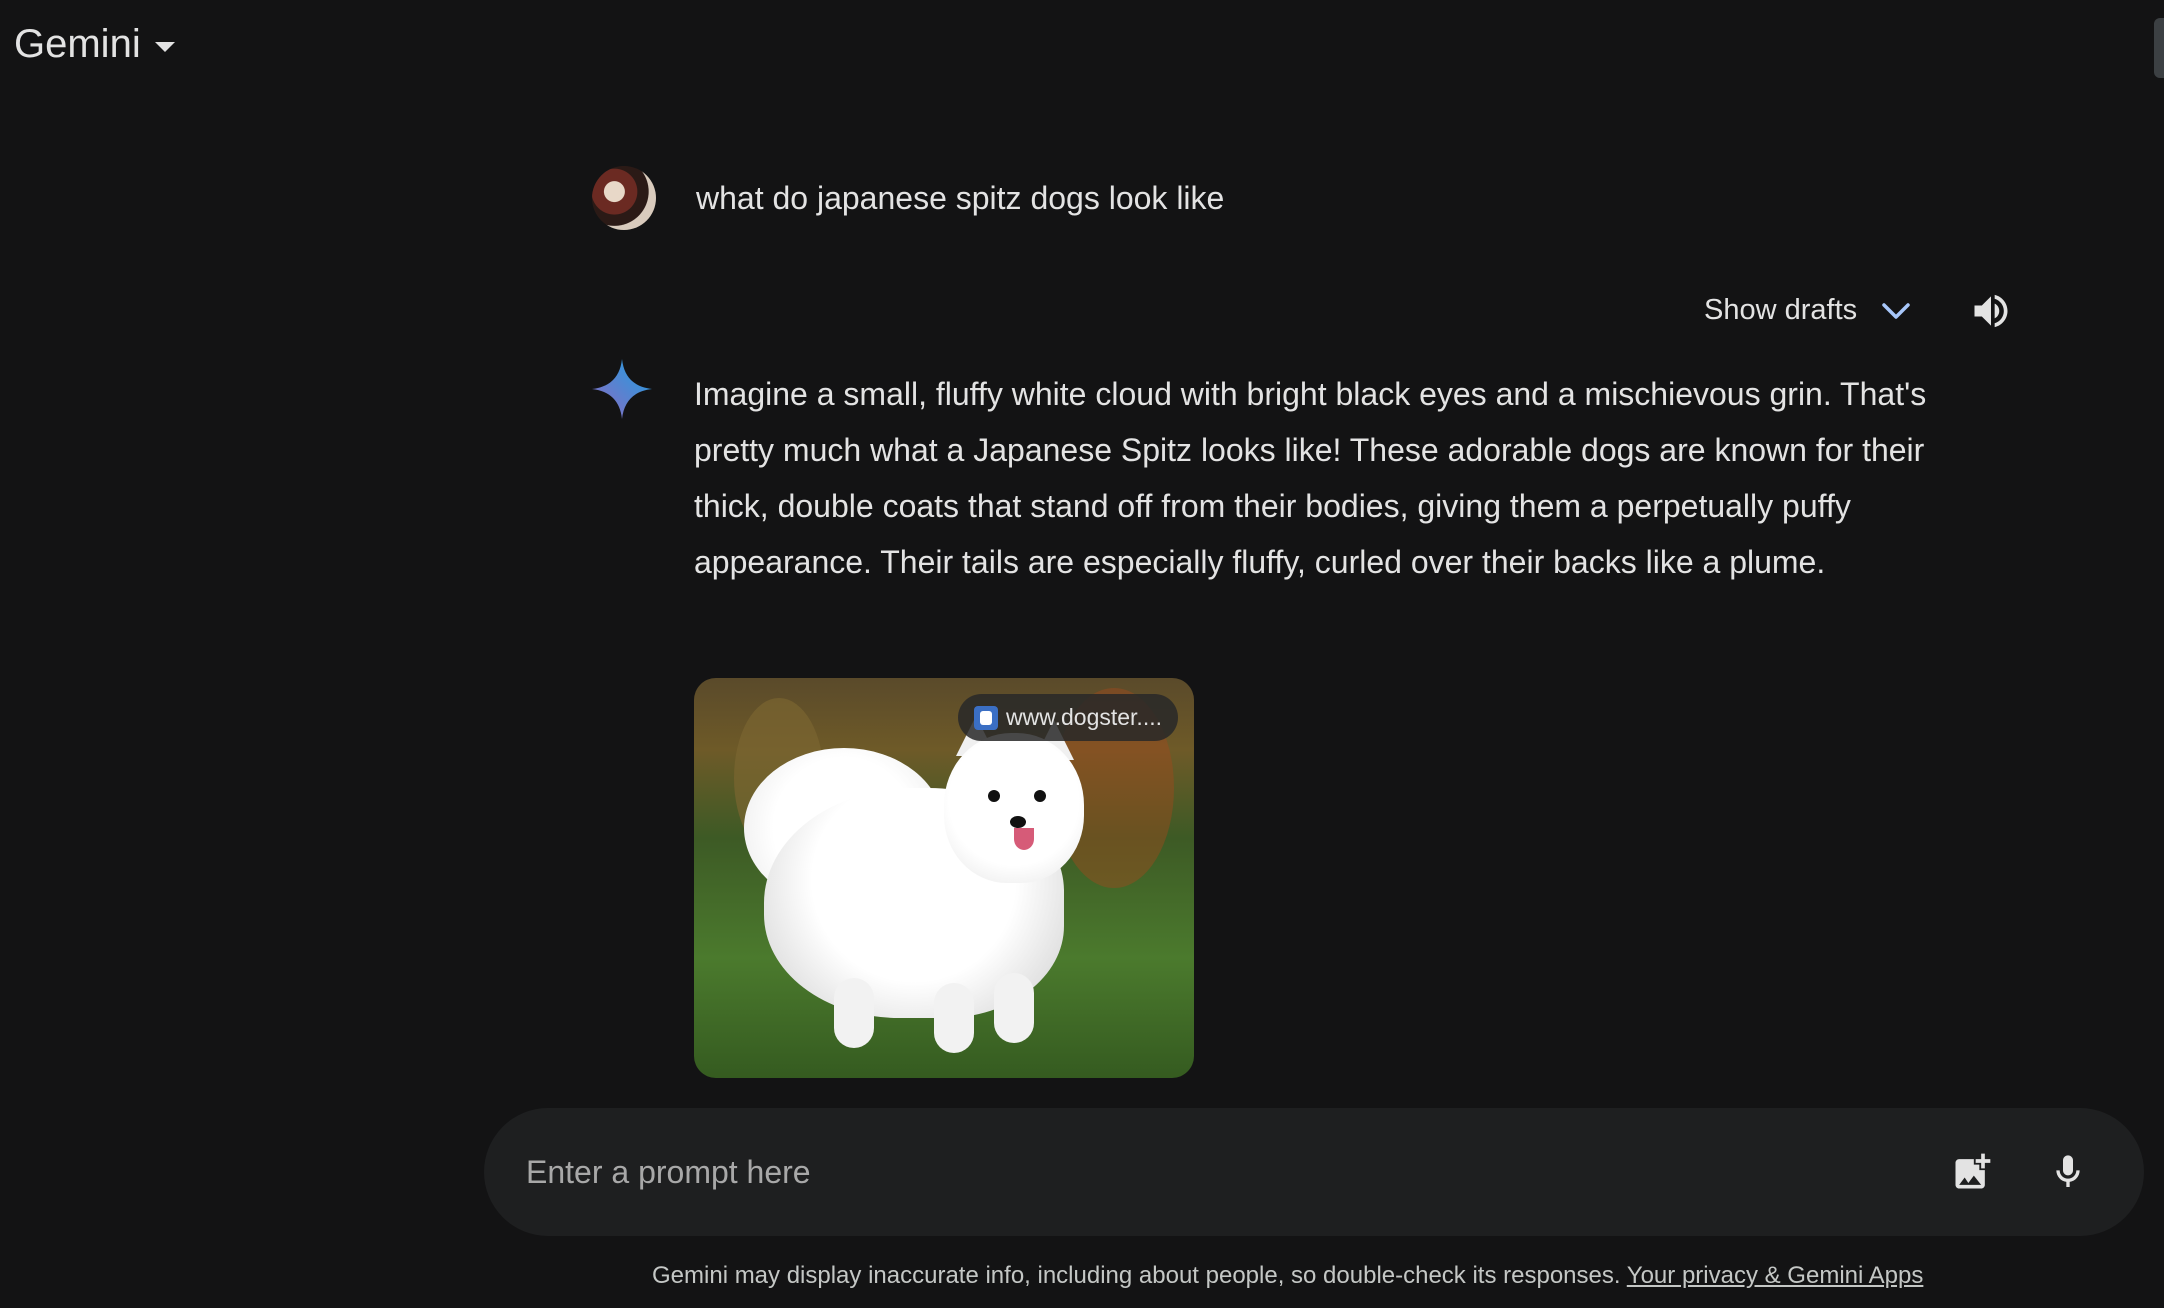  I want to click on microphone-icon, so click(2068, 1171).